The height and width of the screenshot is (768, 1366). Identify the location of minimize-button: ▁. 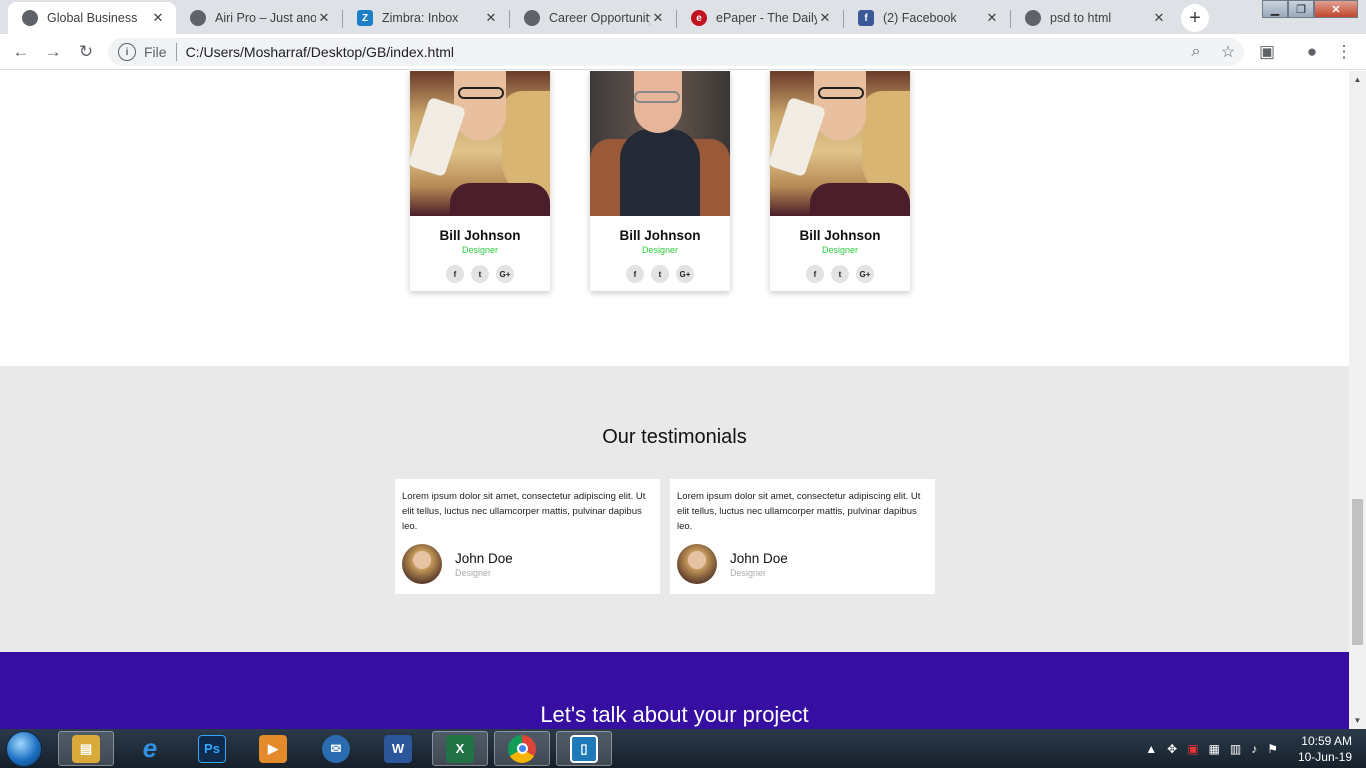
(1275, 9).